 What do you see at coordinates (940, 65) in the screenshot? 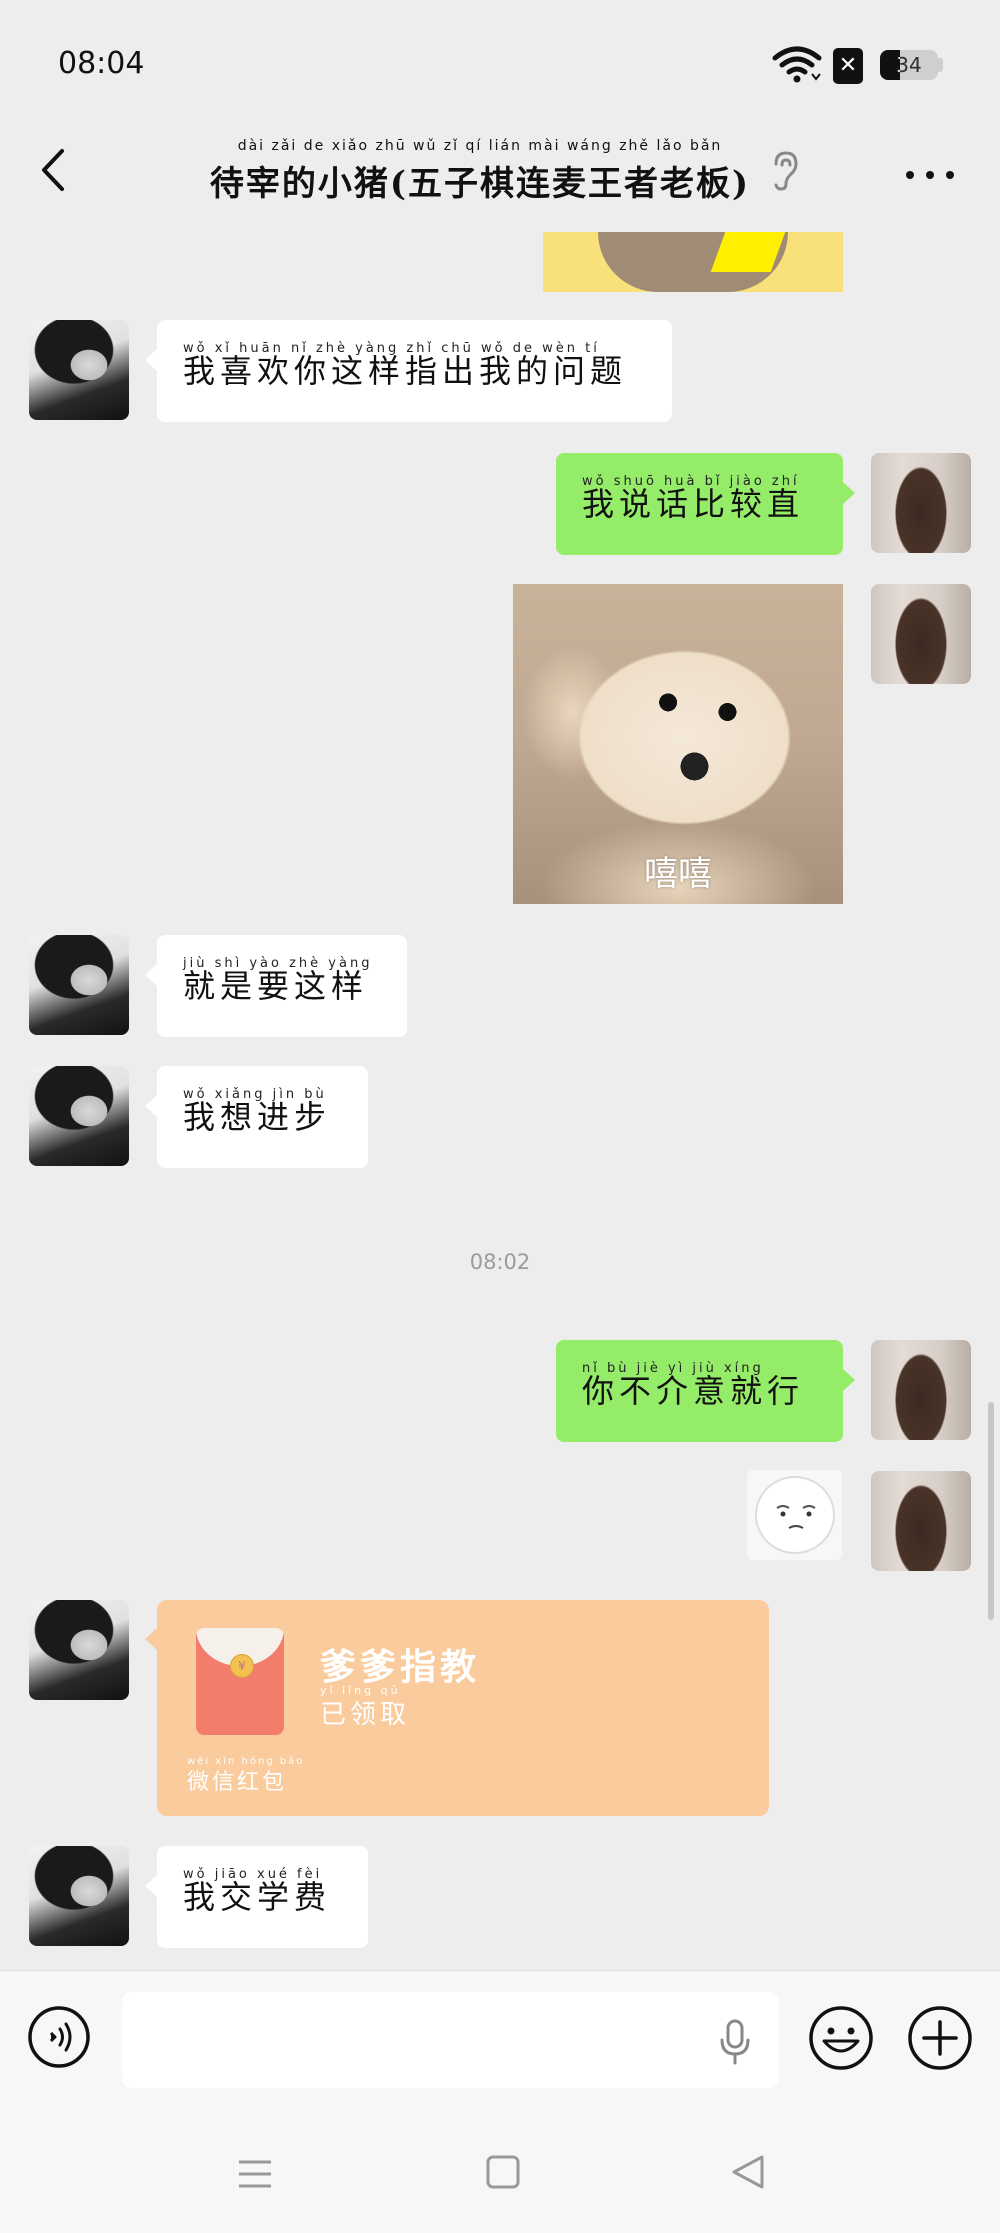
I see `battery-cap` at bounding box center [940, 65].